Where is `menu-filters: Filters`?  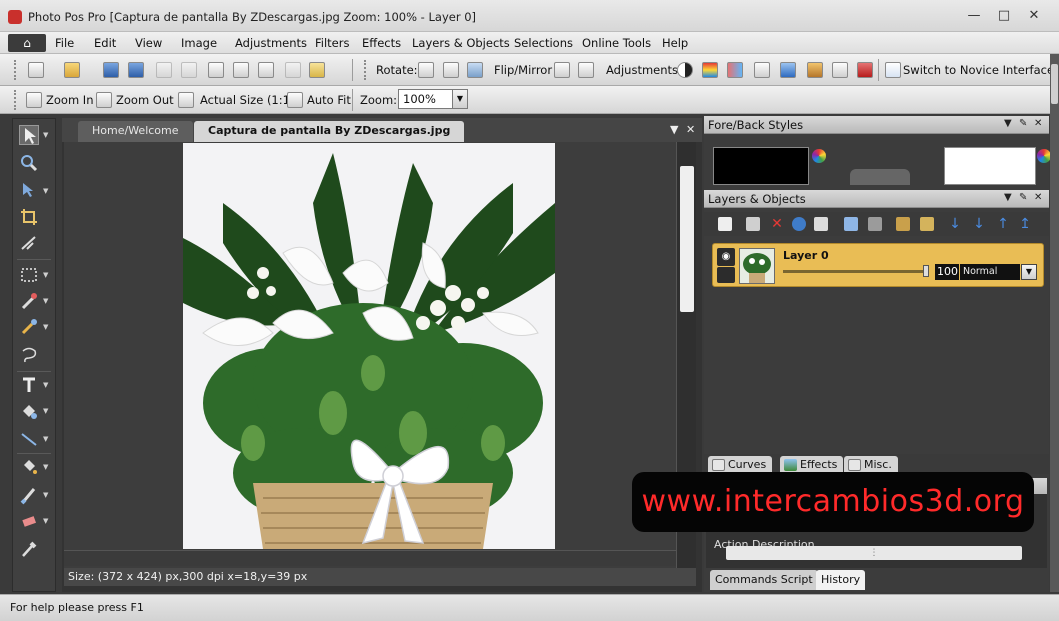
menu-filters: Filters is located at coordinates (332, 43).